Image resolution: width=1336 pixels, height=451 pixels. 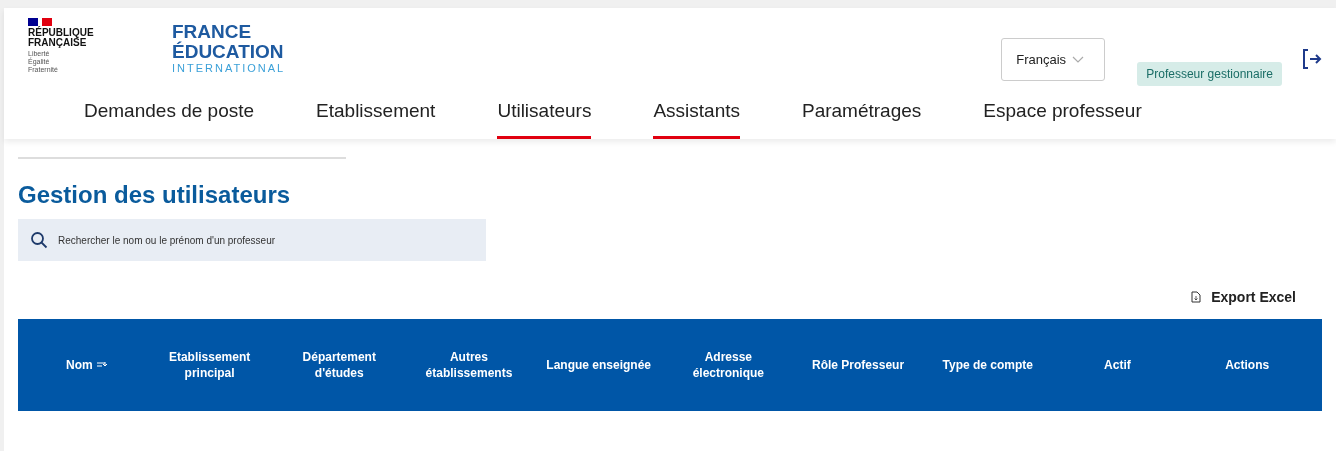 I want to click on role-badge: Professeur gestionnaire, so click(x=1209, y=74).